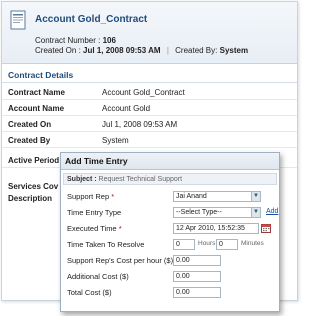  I want to click on created-on-value: Jul 1, 2008 09:53 AM, so click(122, 50).